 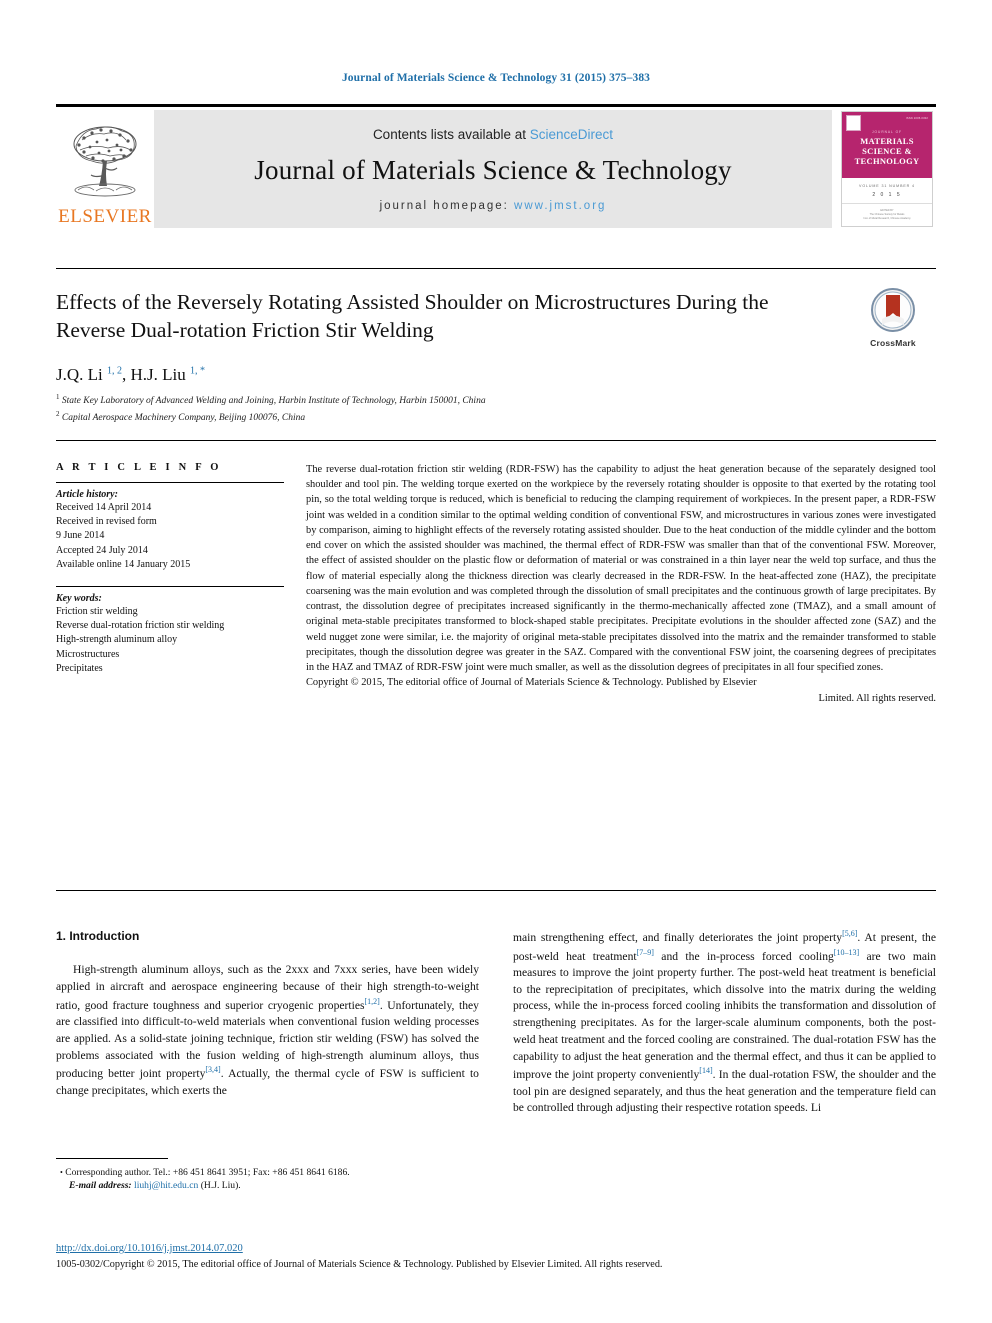 What do you see at coordinates (123, 564) in the screenshot?
I see `history-item: Available online 14 January 2015` at bounding box center [123, 564].